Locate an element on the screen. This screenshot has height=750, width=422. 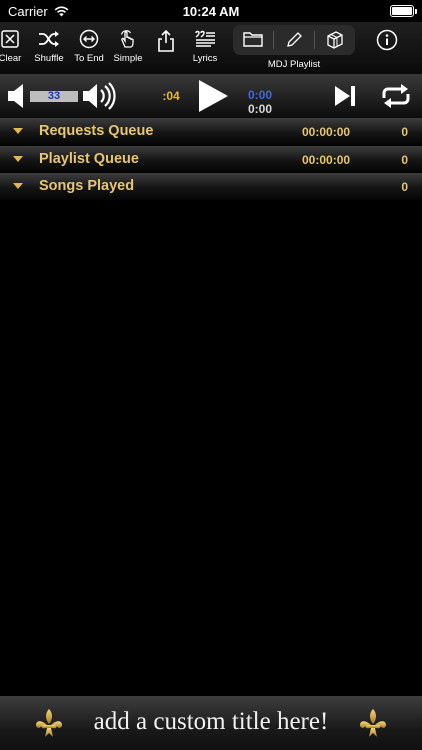
volume-value: 33 is located at coordinates (54, 96).